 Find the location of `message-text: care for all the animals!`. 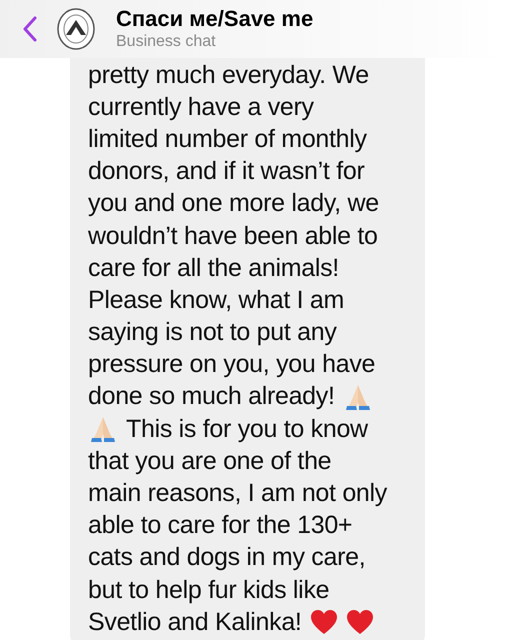

message-text: care for all the animals! is located at coordinates (213, 268).